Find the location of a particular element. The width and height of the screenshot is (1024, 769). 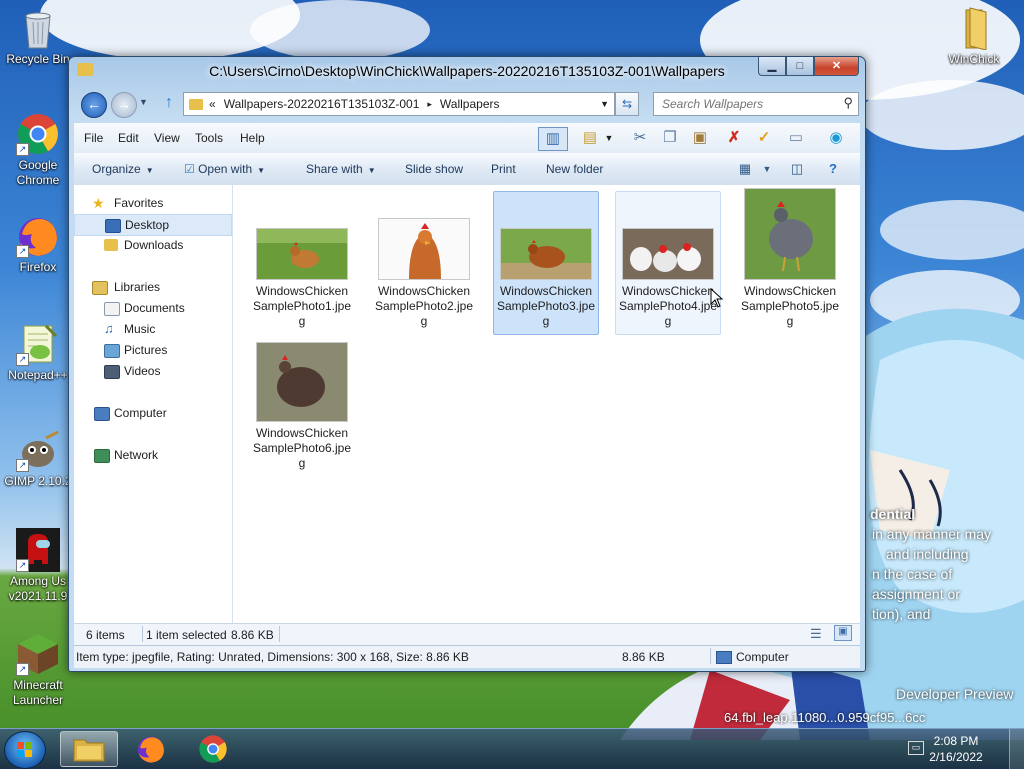

open-with-label: Open with is located at coordinates (225, 169).